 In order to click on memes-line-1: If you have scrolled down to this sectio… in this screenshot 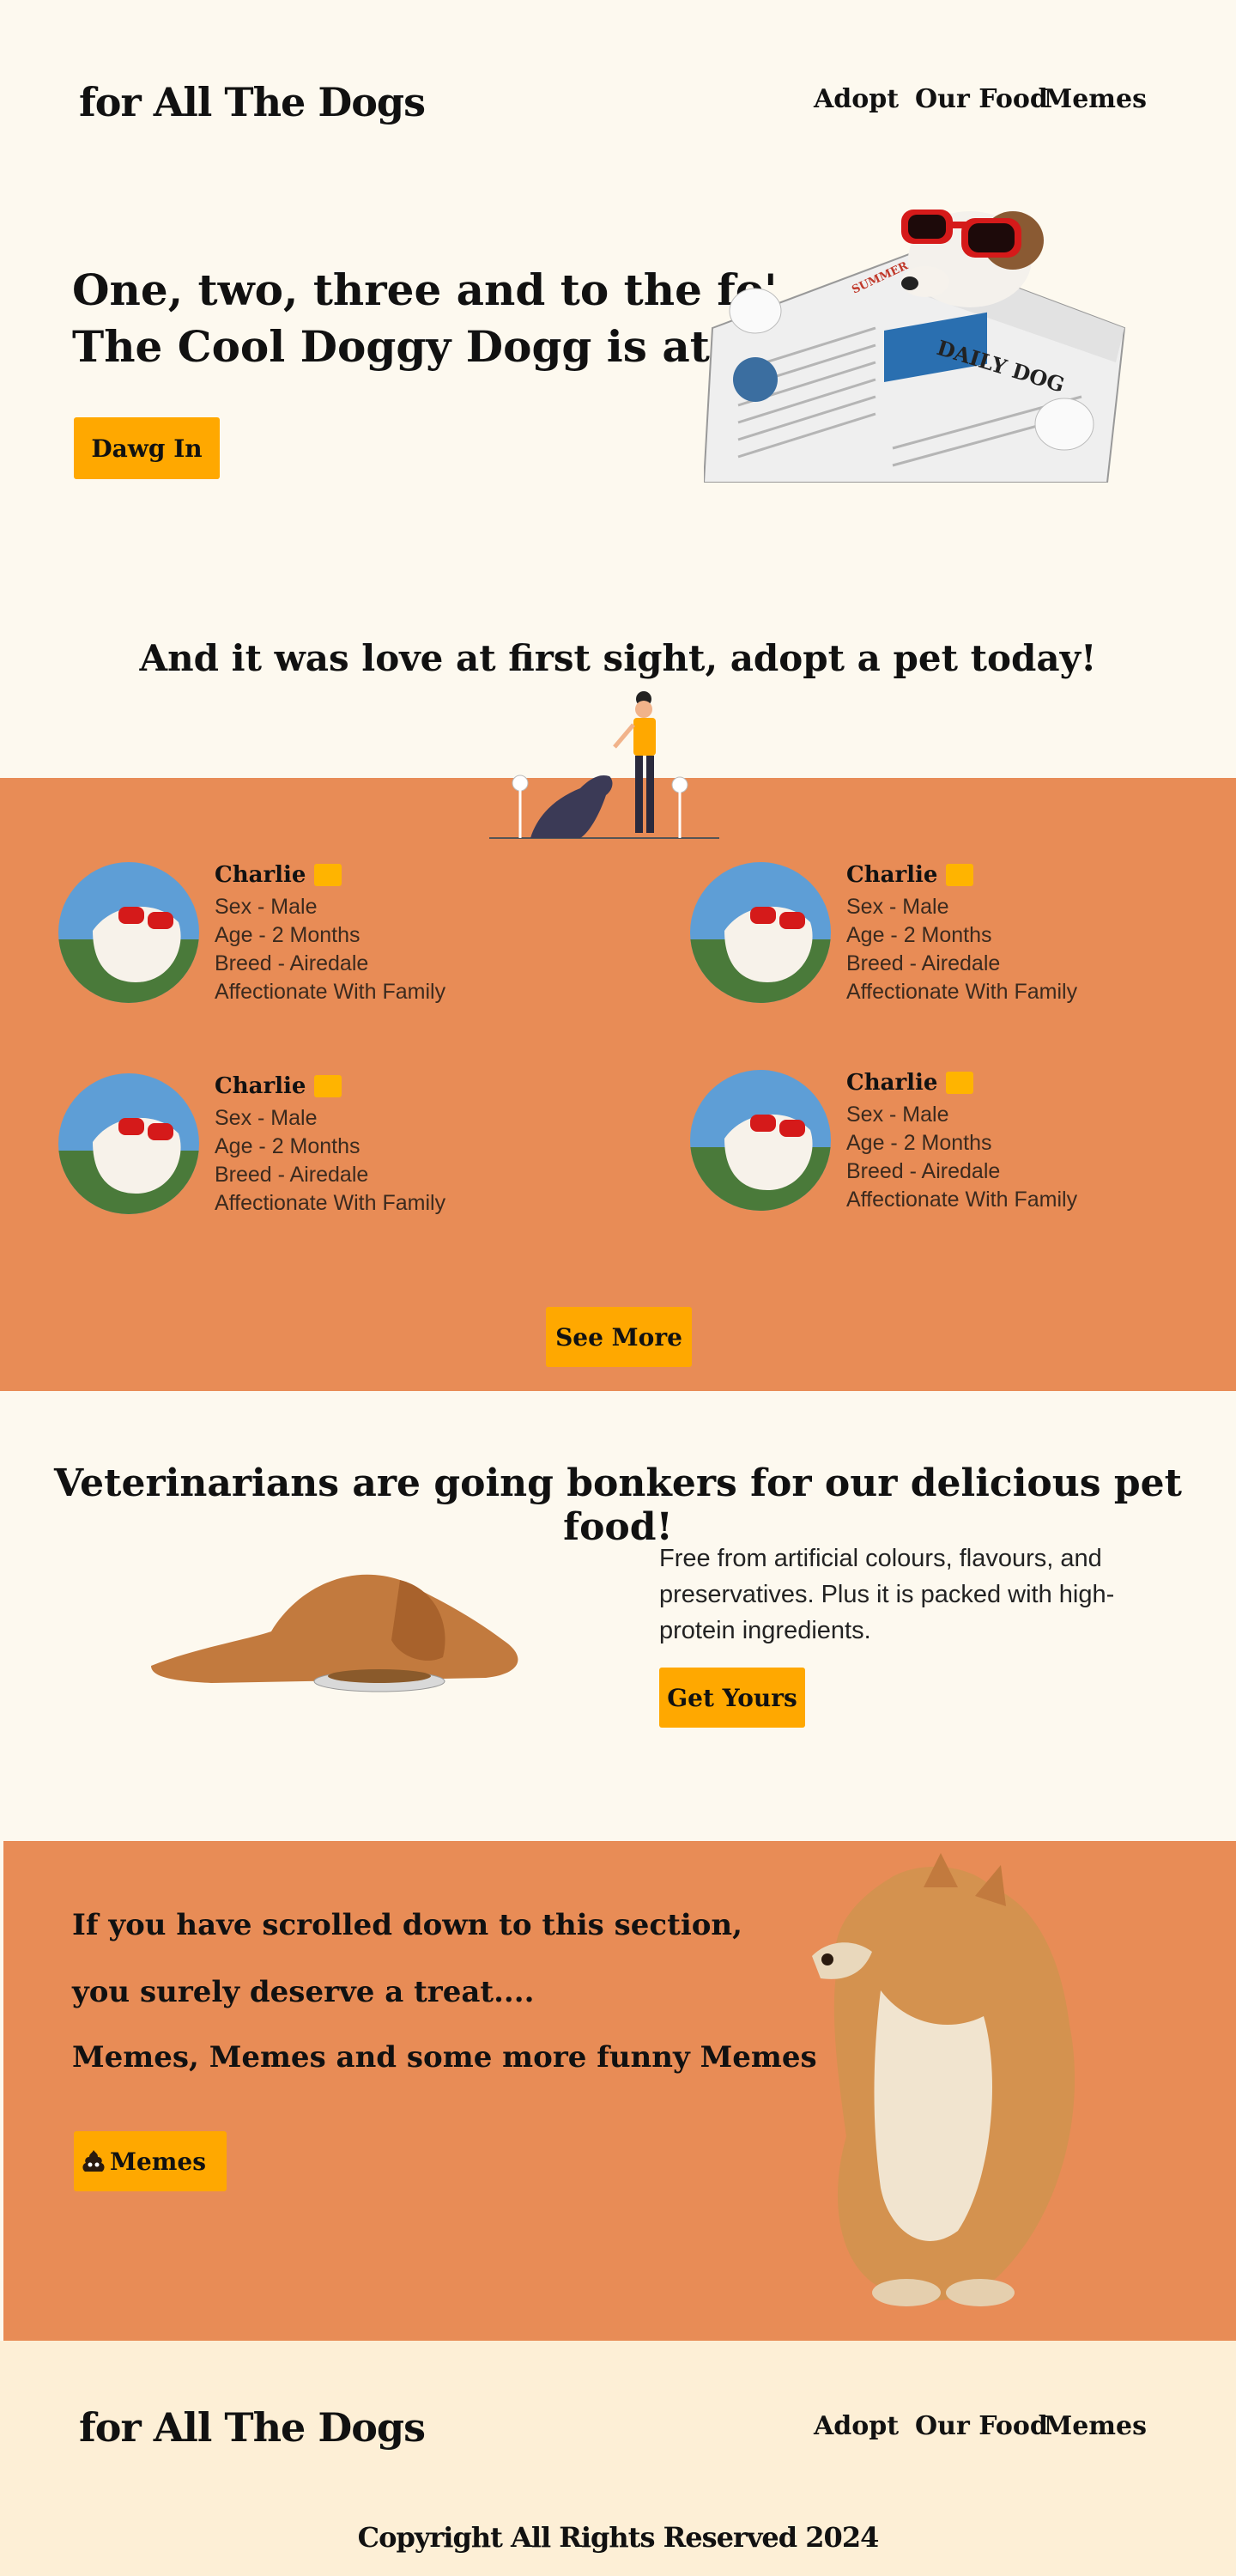, I will do `click(407, 1925)`.